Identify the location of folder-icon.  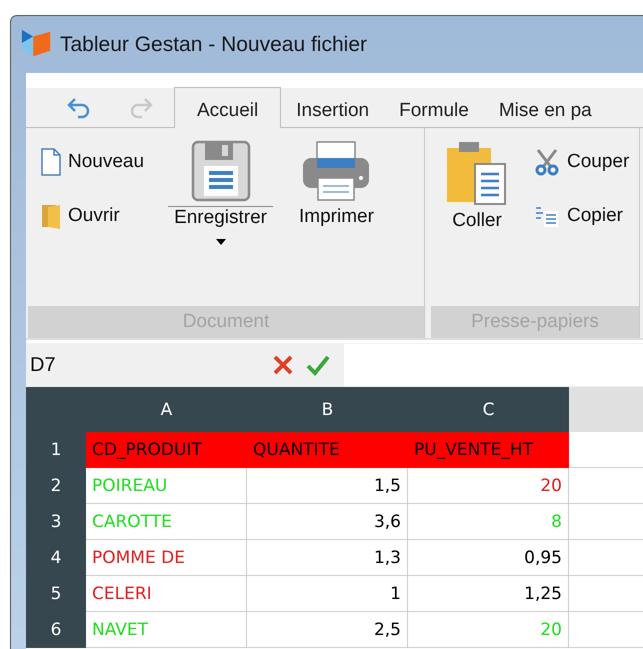
(51, 216).